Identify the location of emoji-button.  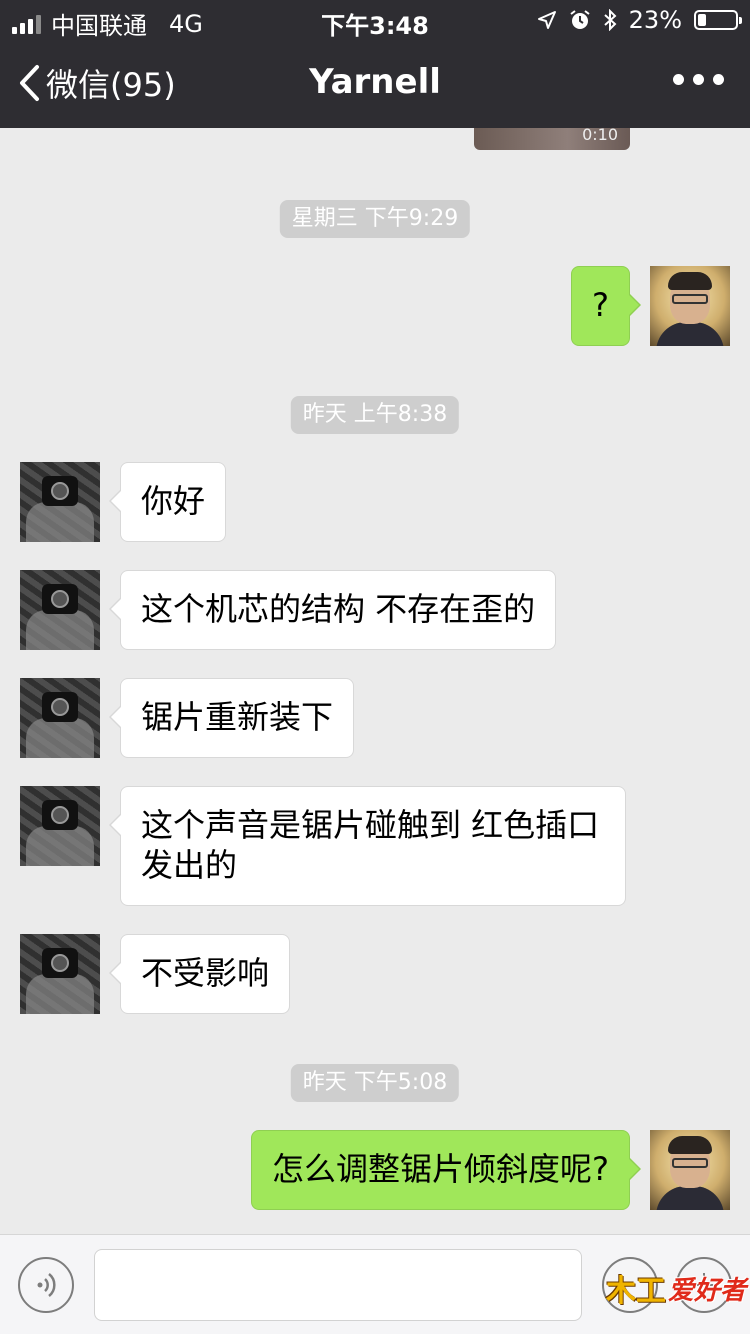
(630, 1285).